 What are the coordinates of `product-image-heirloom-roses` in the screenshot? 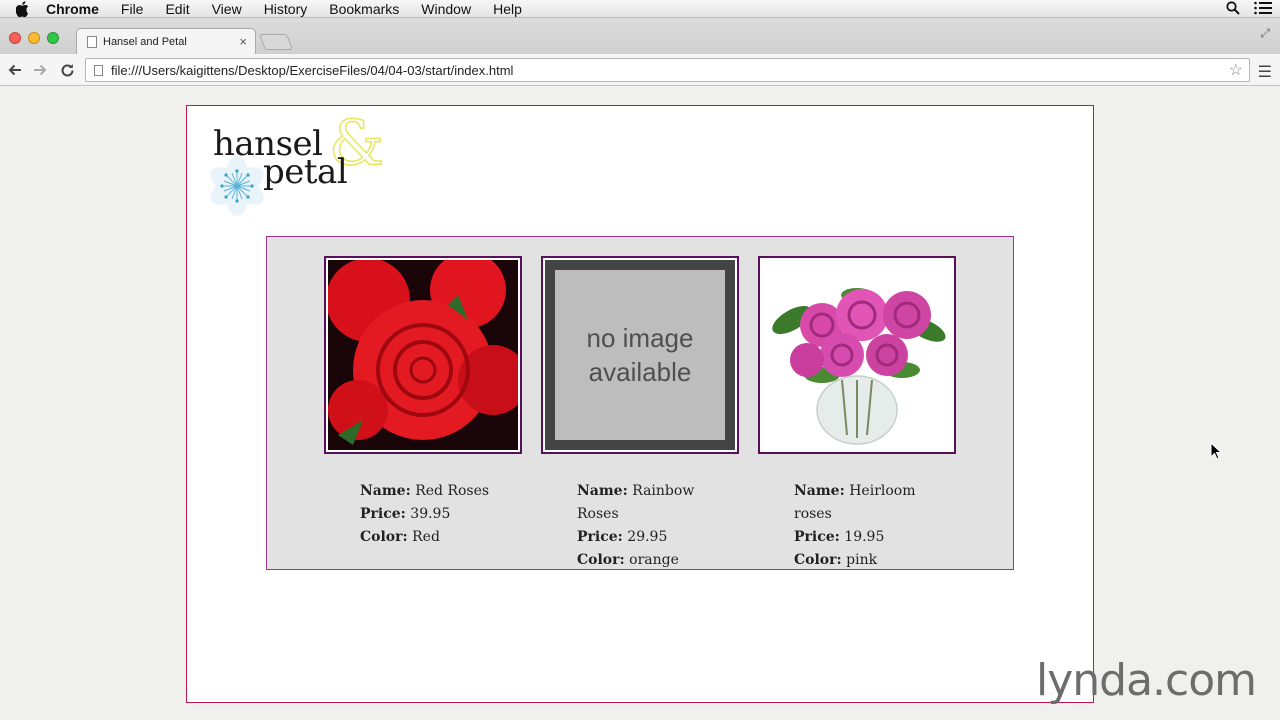 It's located at (857, 355).